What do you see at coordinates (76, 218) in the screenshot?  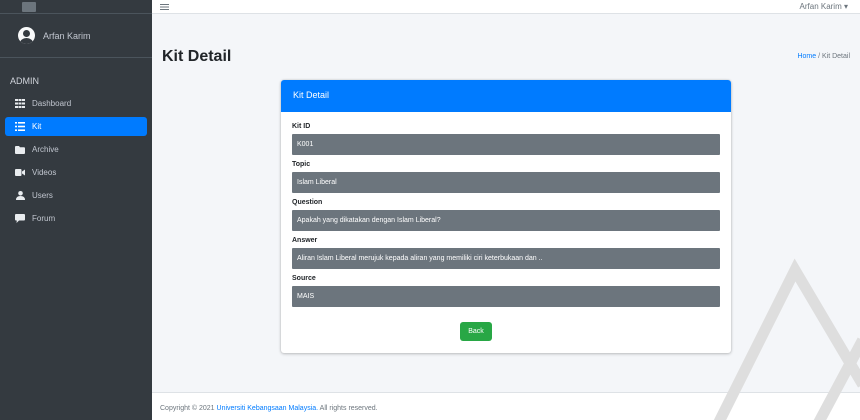 I see `sidebar-item-forum: Forum` at bounding box center [76, 218].